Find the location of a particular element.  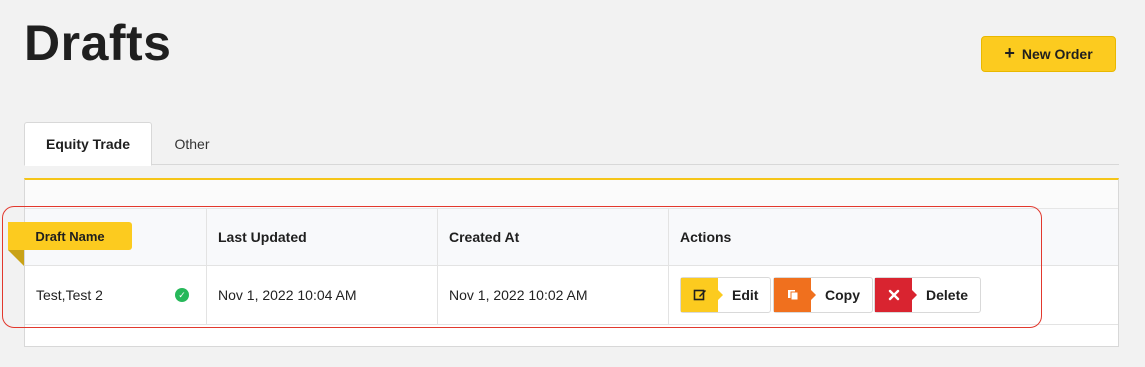

new-order-button: + New Order is located at coordinates (1048, 54).